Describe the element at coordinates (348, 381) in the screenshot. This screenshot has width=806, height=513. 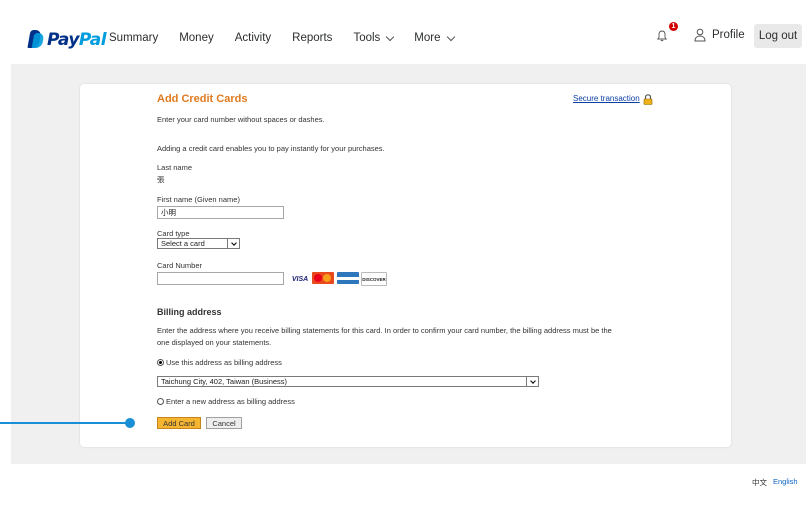
I see `address-select: Taichung City, 402, Taiwan (Business)` at that location.